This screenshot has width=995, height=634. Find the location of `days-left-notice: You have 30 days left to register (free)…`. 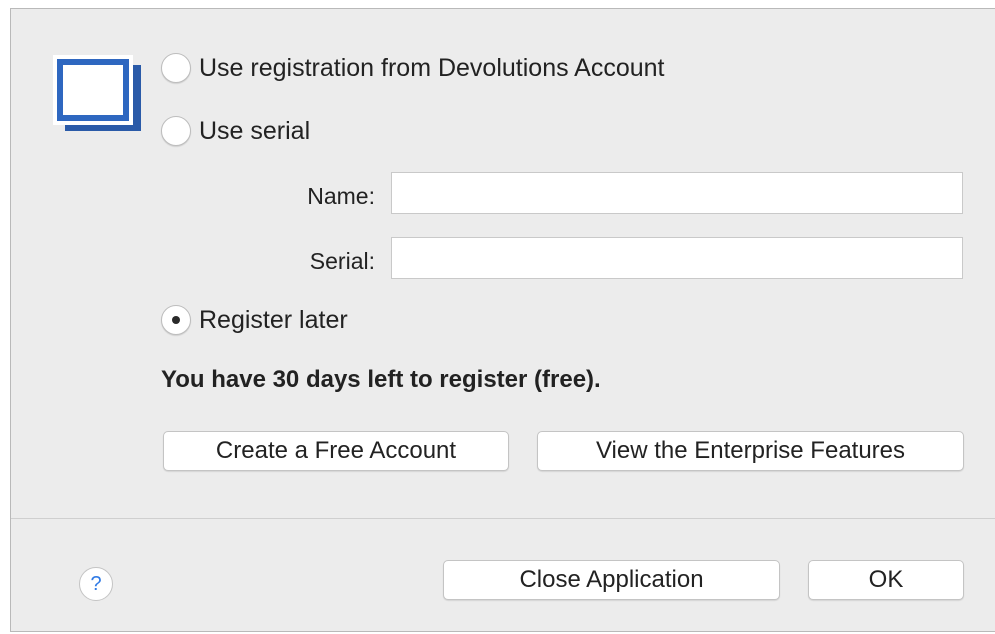

days-left-notice: You have 30 days left to register (free)… is located at coordinates (381, 379).